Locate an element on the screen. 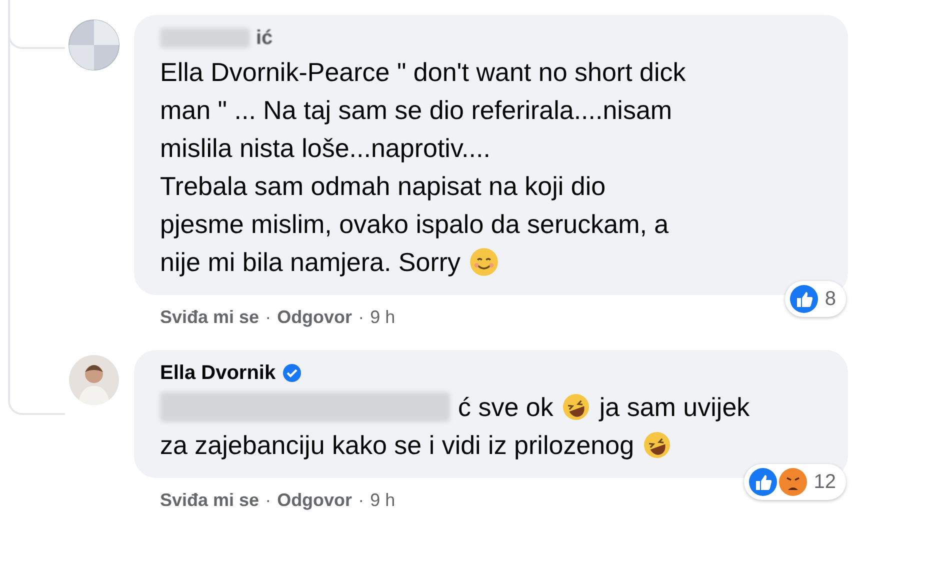  author-name: ić is located at coordinates (264, 38).